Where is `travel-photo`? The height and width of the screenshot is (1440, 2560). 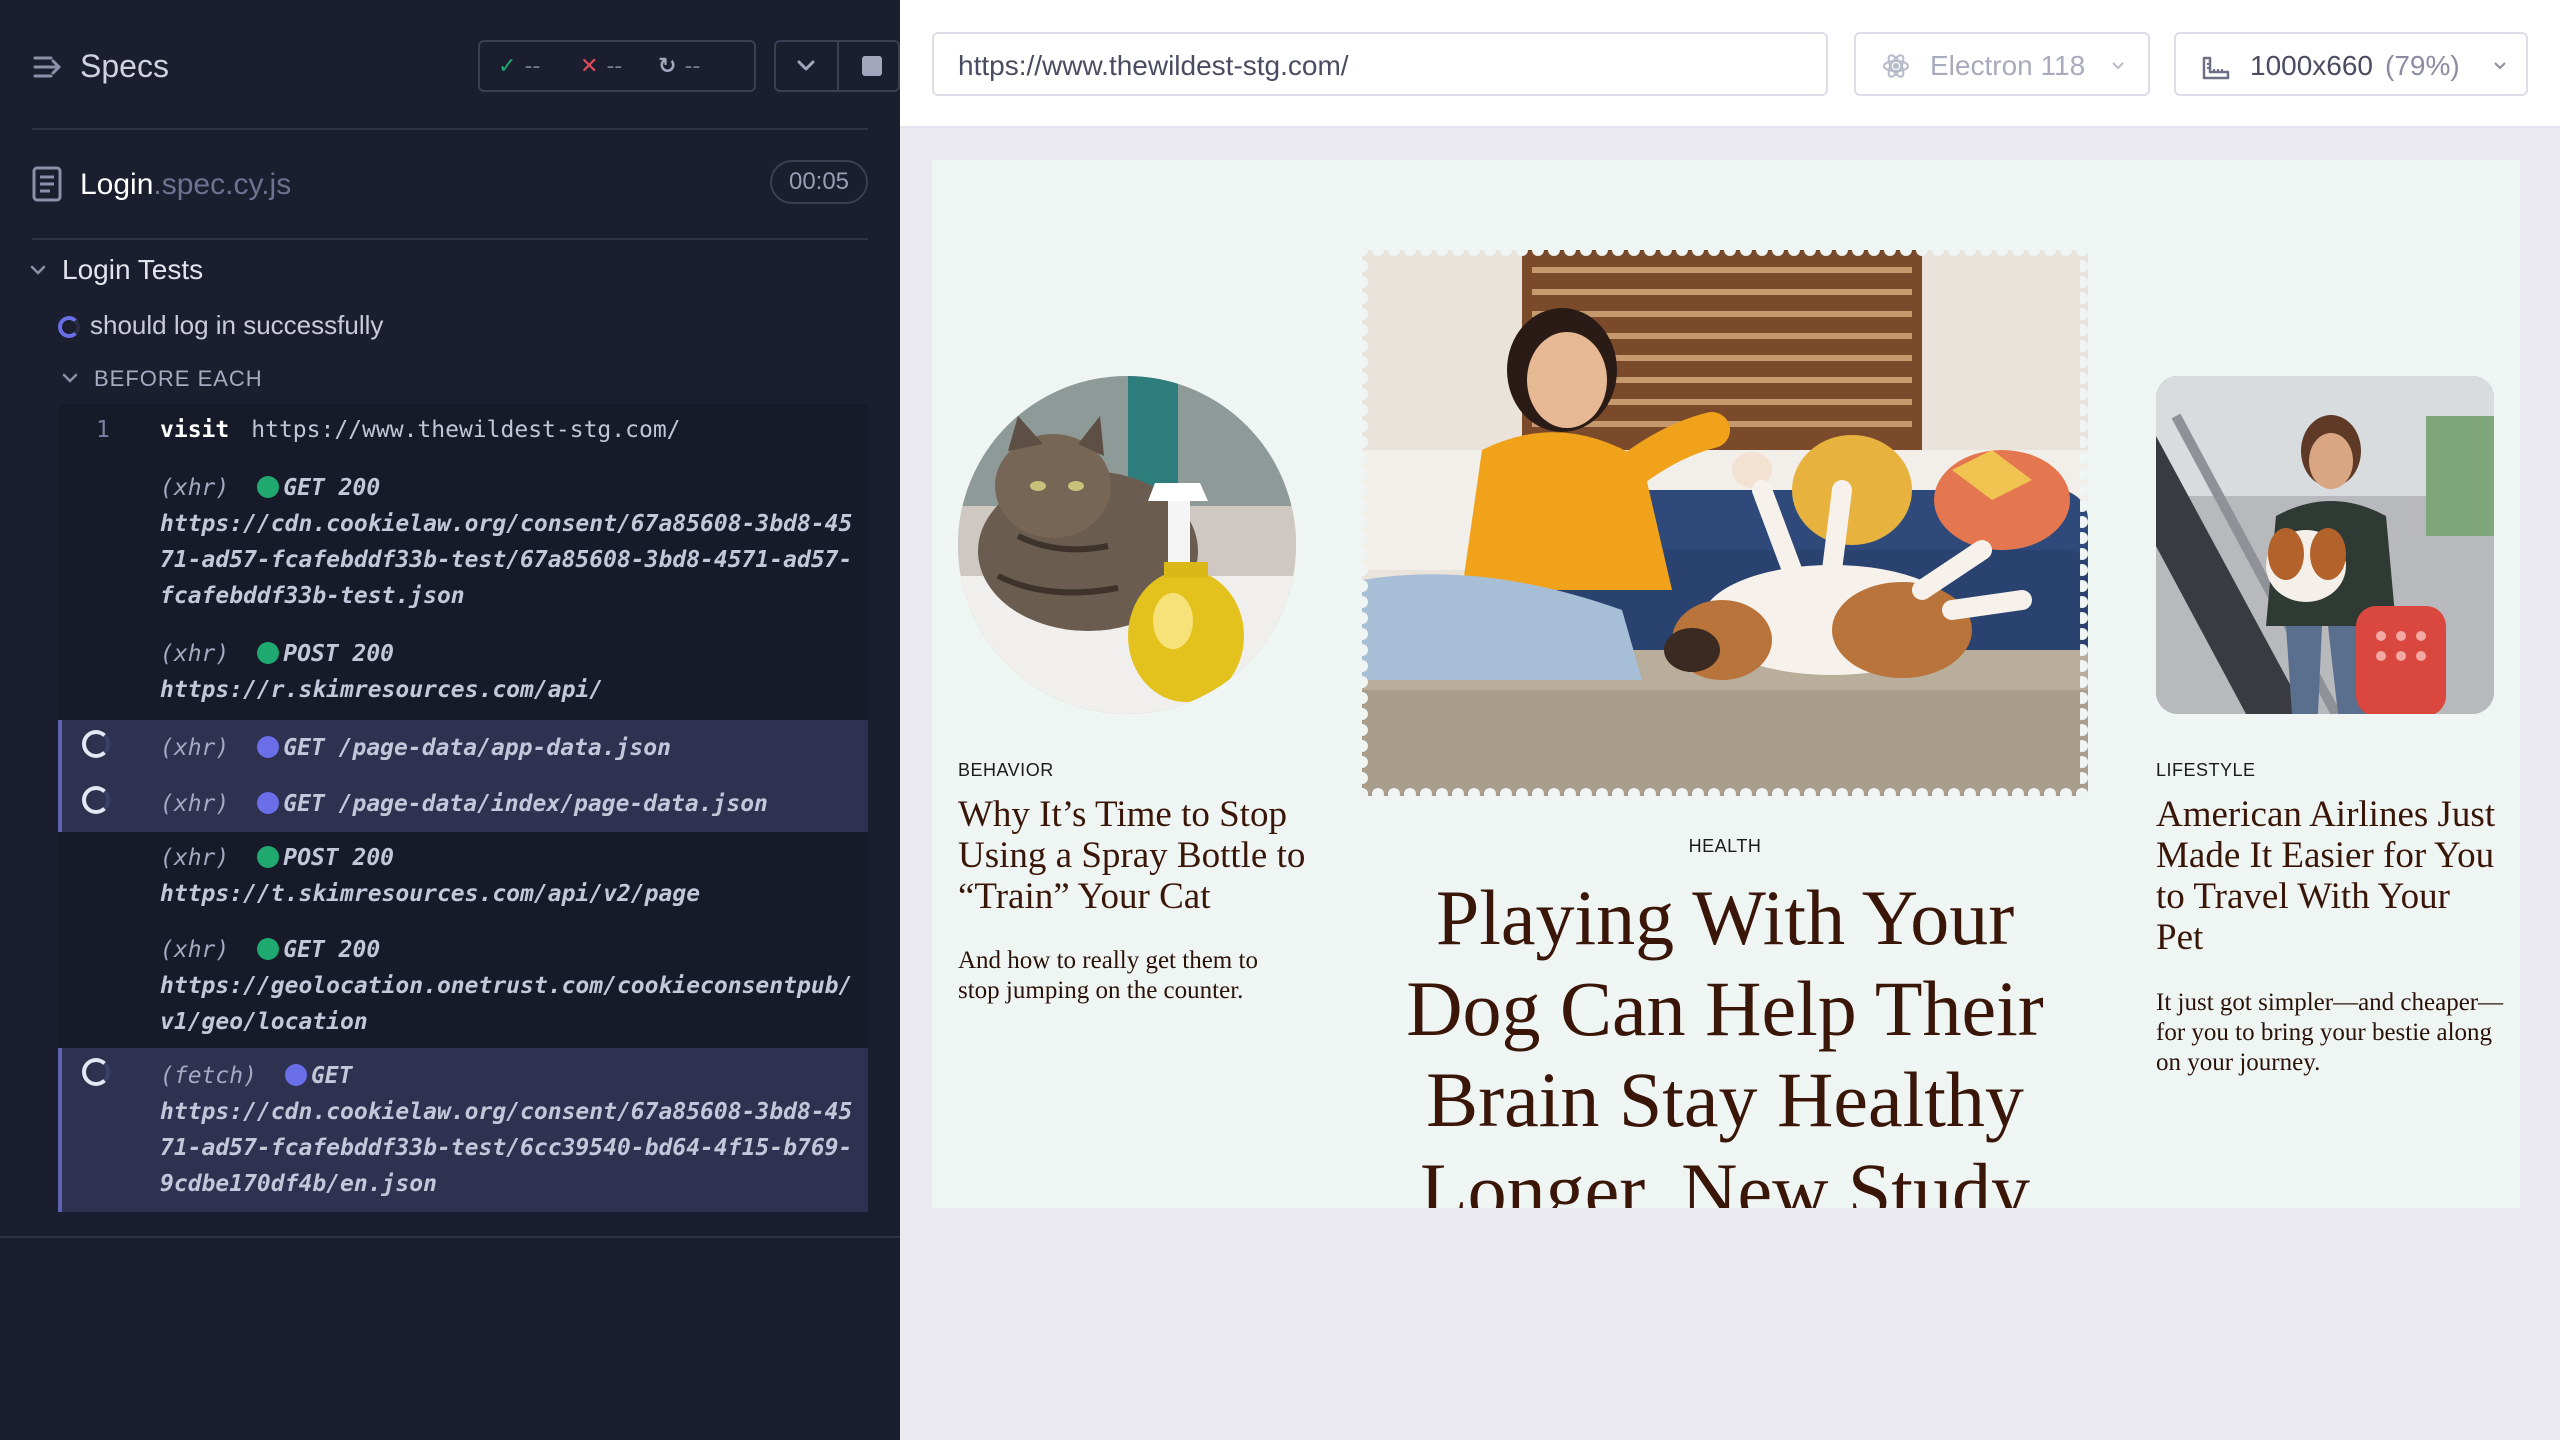
travel-photo is located at coordinates (2325, 545).